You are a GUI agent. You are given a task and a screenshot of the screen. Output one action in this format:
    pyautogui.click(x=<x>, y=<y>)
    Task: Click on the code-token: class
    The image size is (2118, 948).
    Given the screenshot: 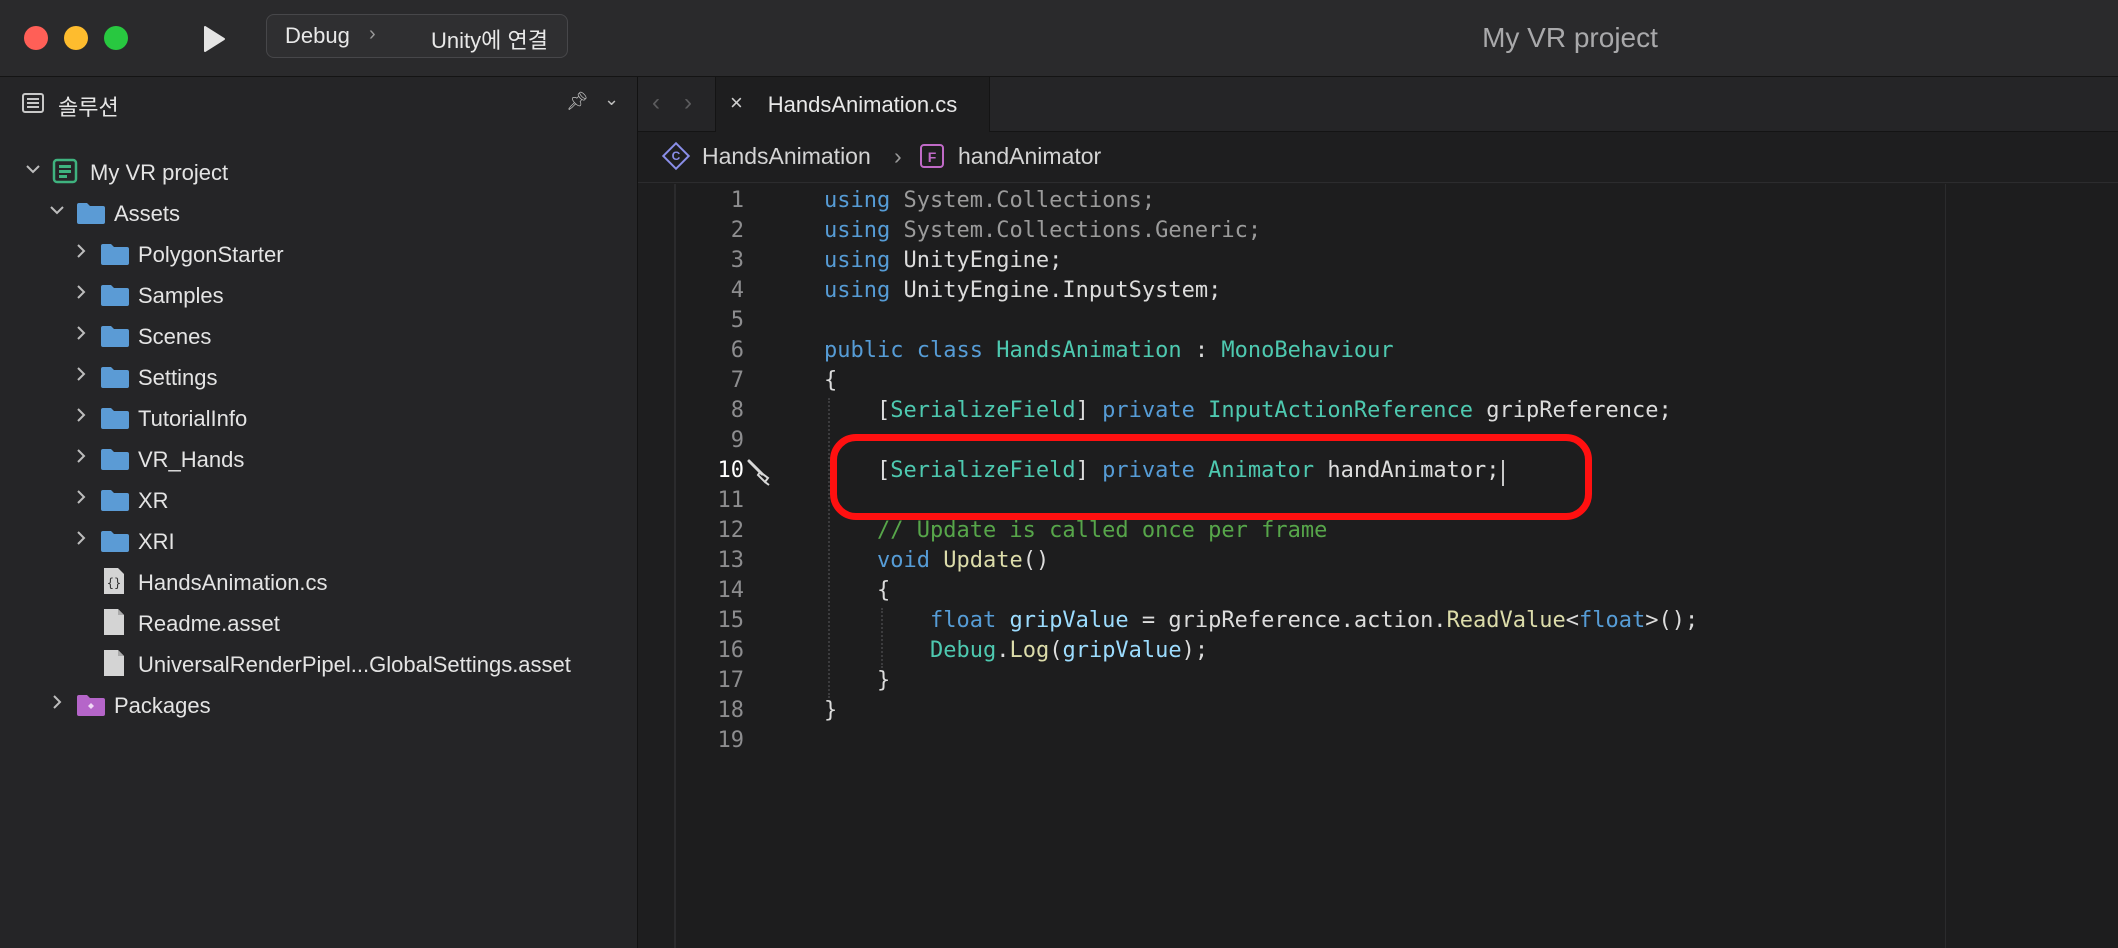 What is the action you would take?
    pyautogui.click(x=949, y=350)
    